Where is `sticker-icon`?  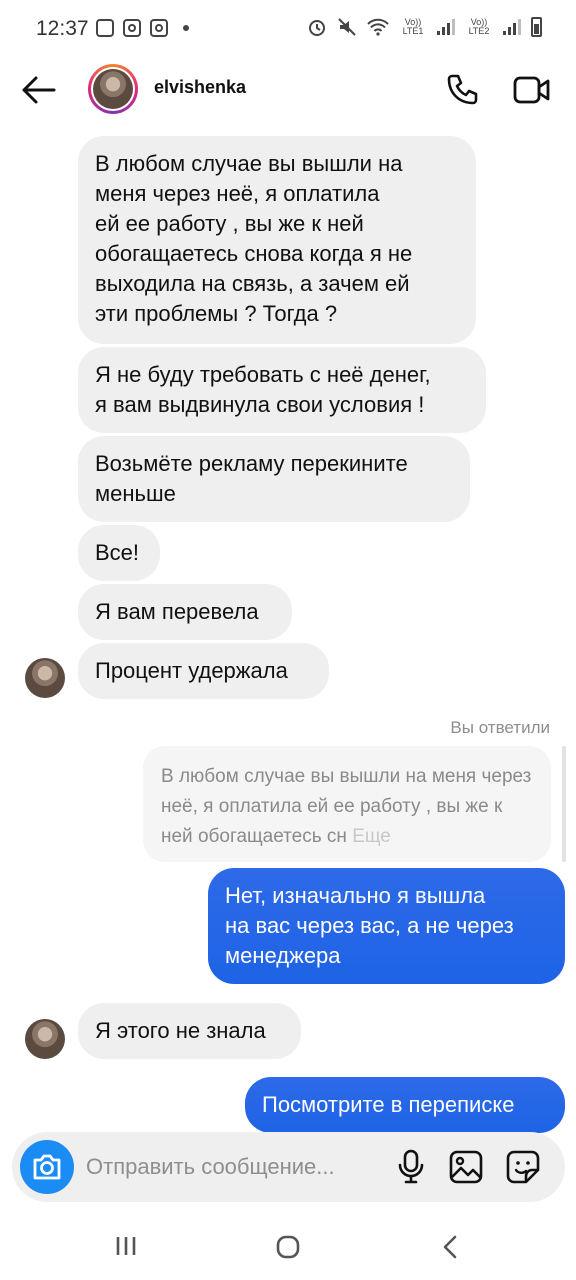
sticker-icon is located at coordinates (523, 1167).